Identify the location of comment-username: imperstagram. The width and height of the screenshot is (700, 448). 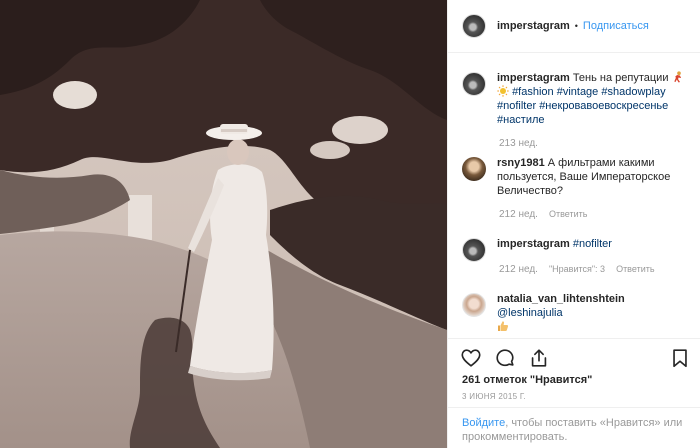
(533, 244).